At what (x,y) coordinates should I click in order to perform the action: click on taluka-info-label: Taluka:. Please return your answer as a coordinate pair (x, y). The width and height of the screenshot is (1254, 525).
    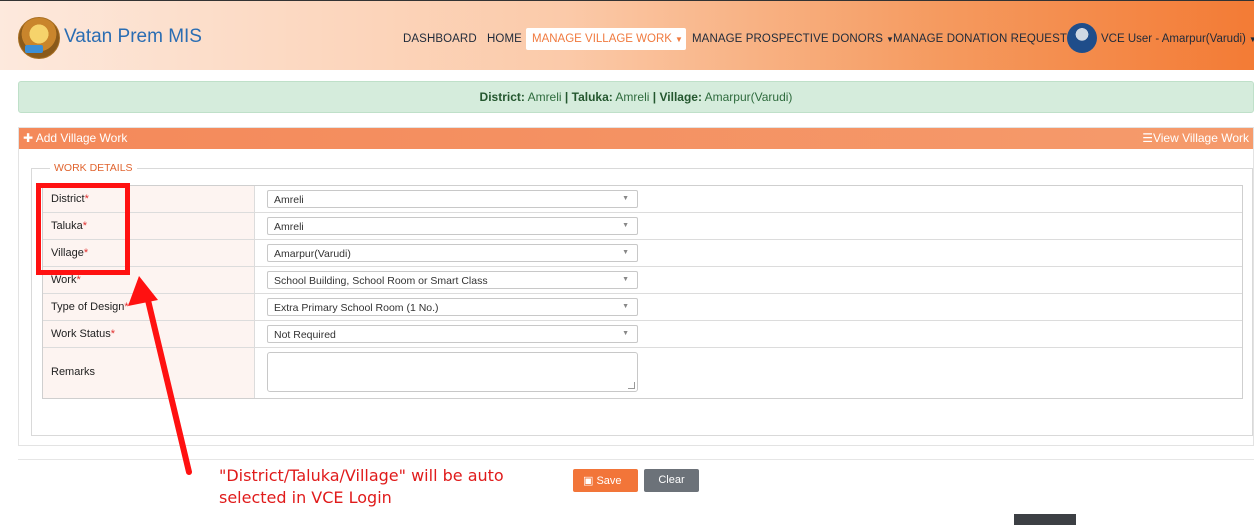
    Looking at the image, I should click on (592, 97).